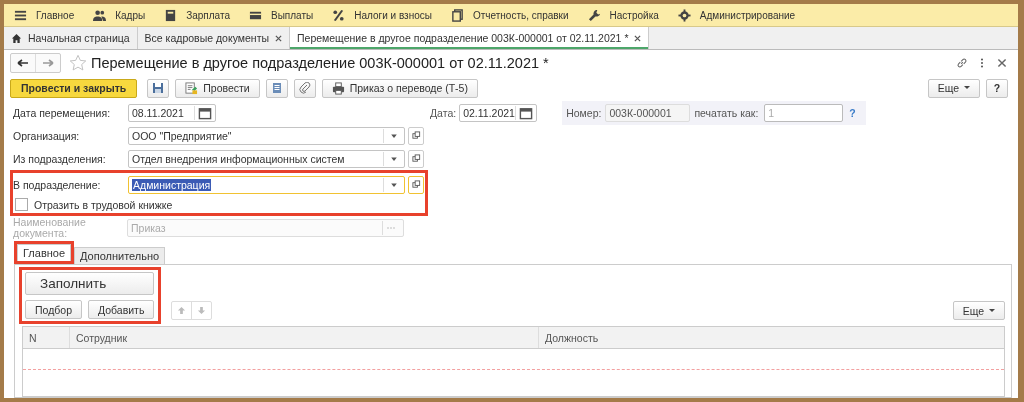 The width and height of the screenshot is (1024, 402). What do you see at coordinates (584, 113) in the screenshot?
I see `number-label: Номер:` at bounding box center [584, 113].